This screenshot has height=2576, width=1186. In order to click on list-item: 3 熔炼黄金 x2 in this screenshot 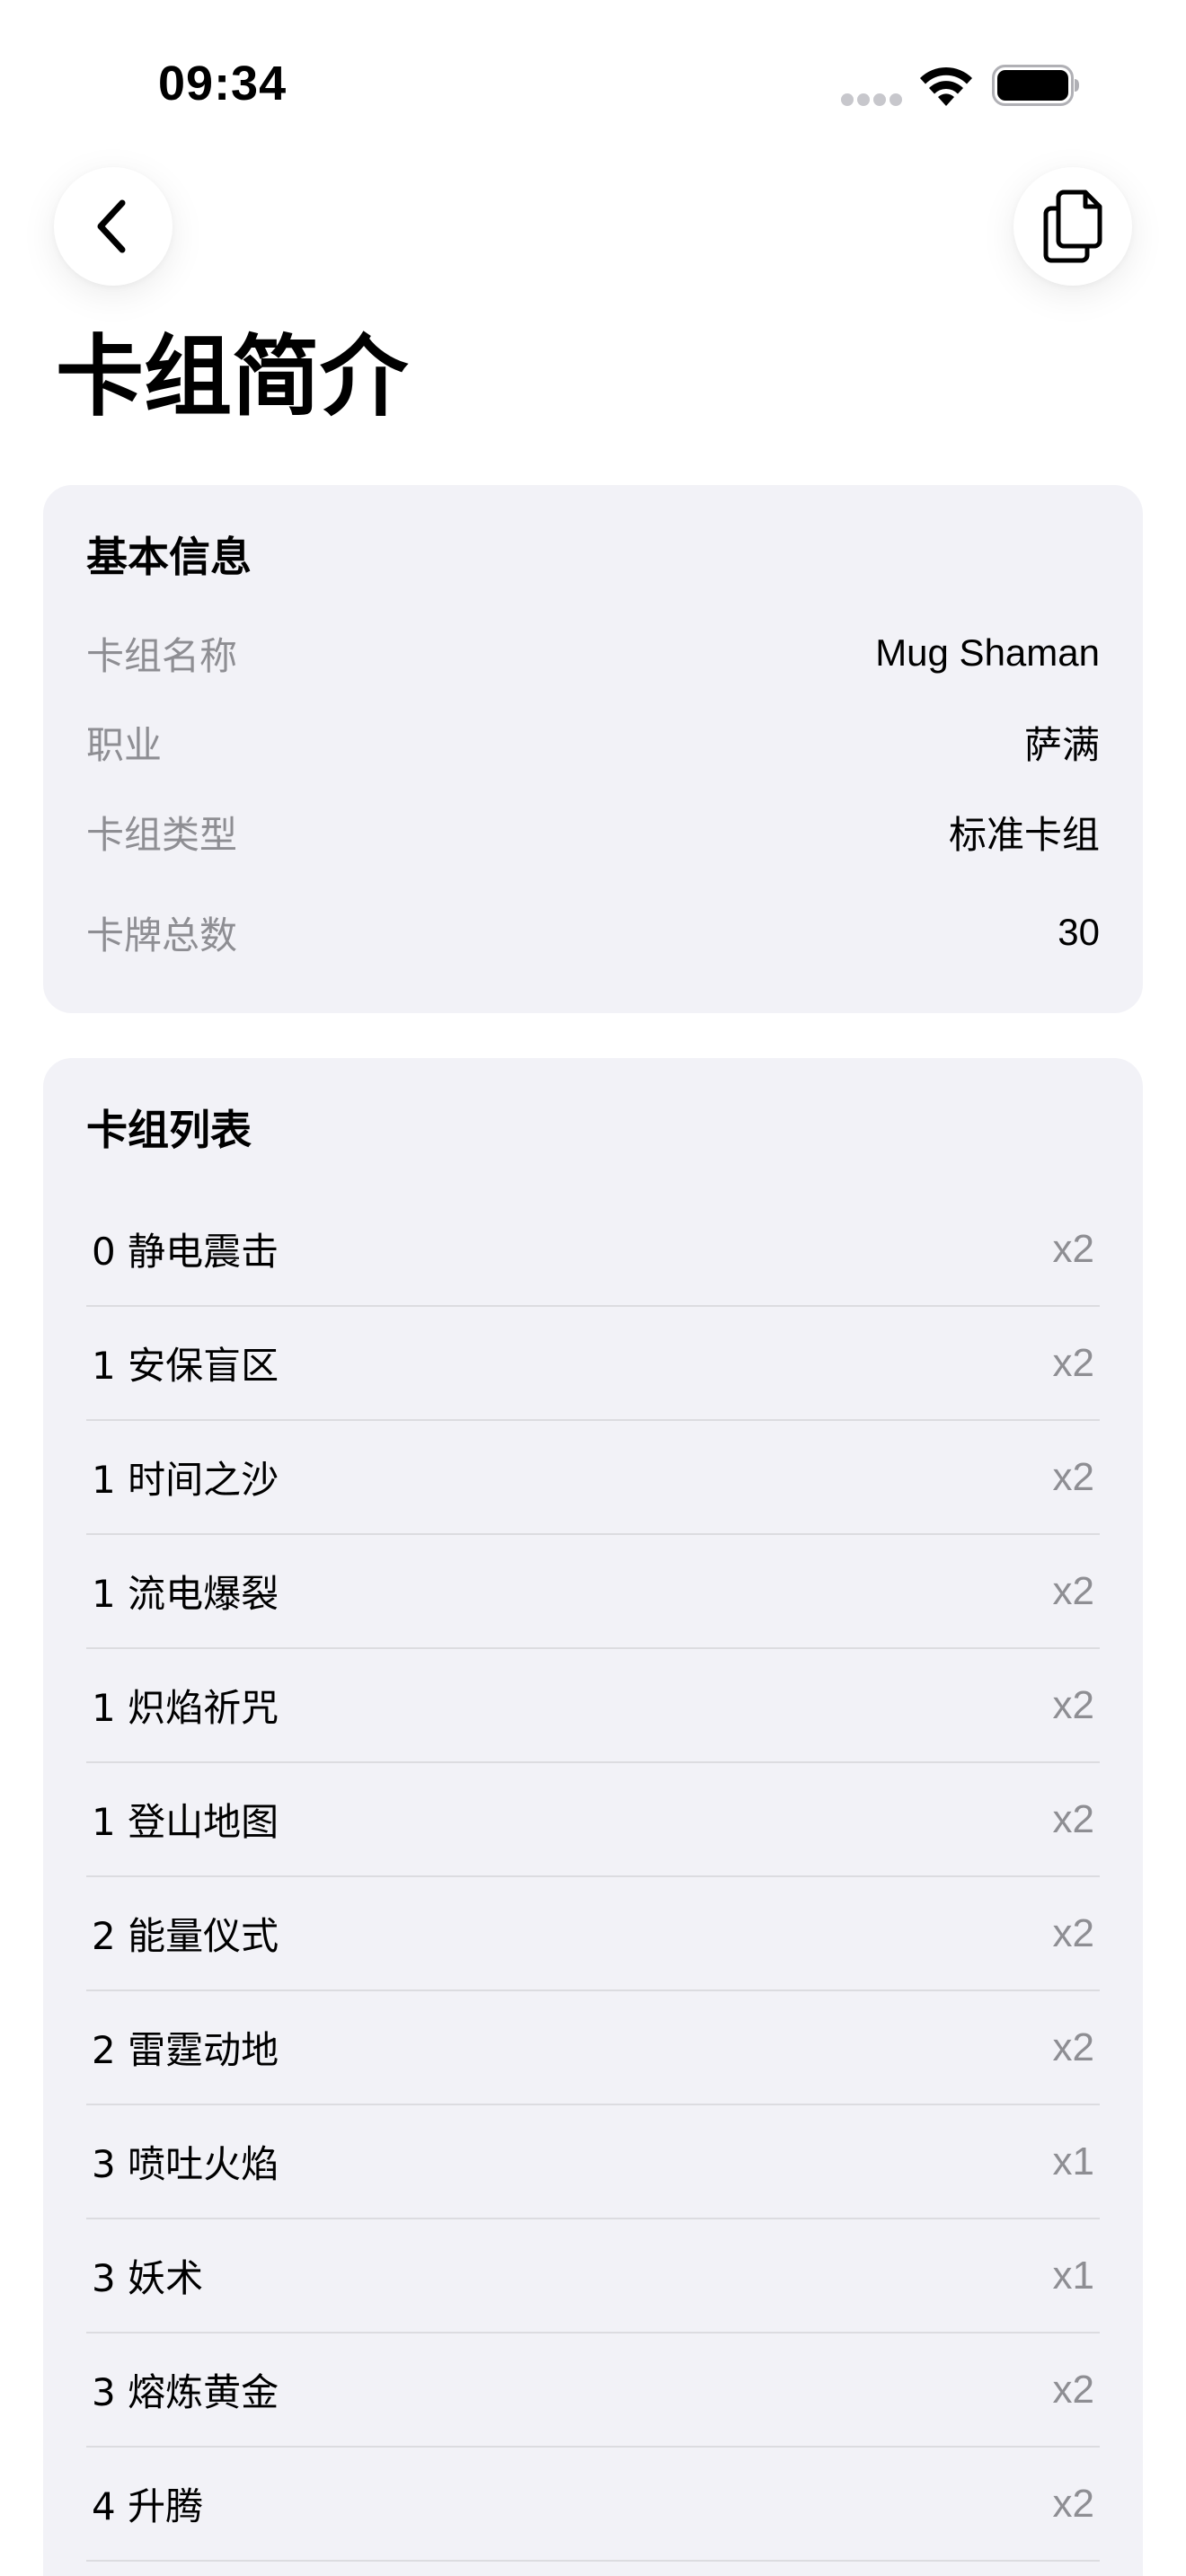, I will do `click(593, 2390)`.